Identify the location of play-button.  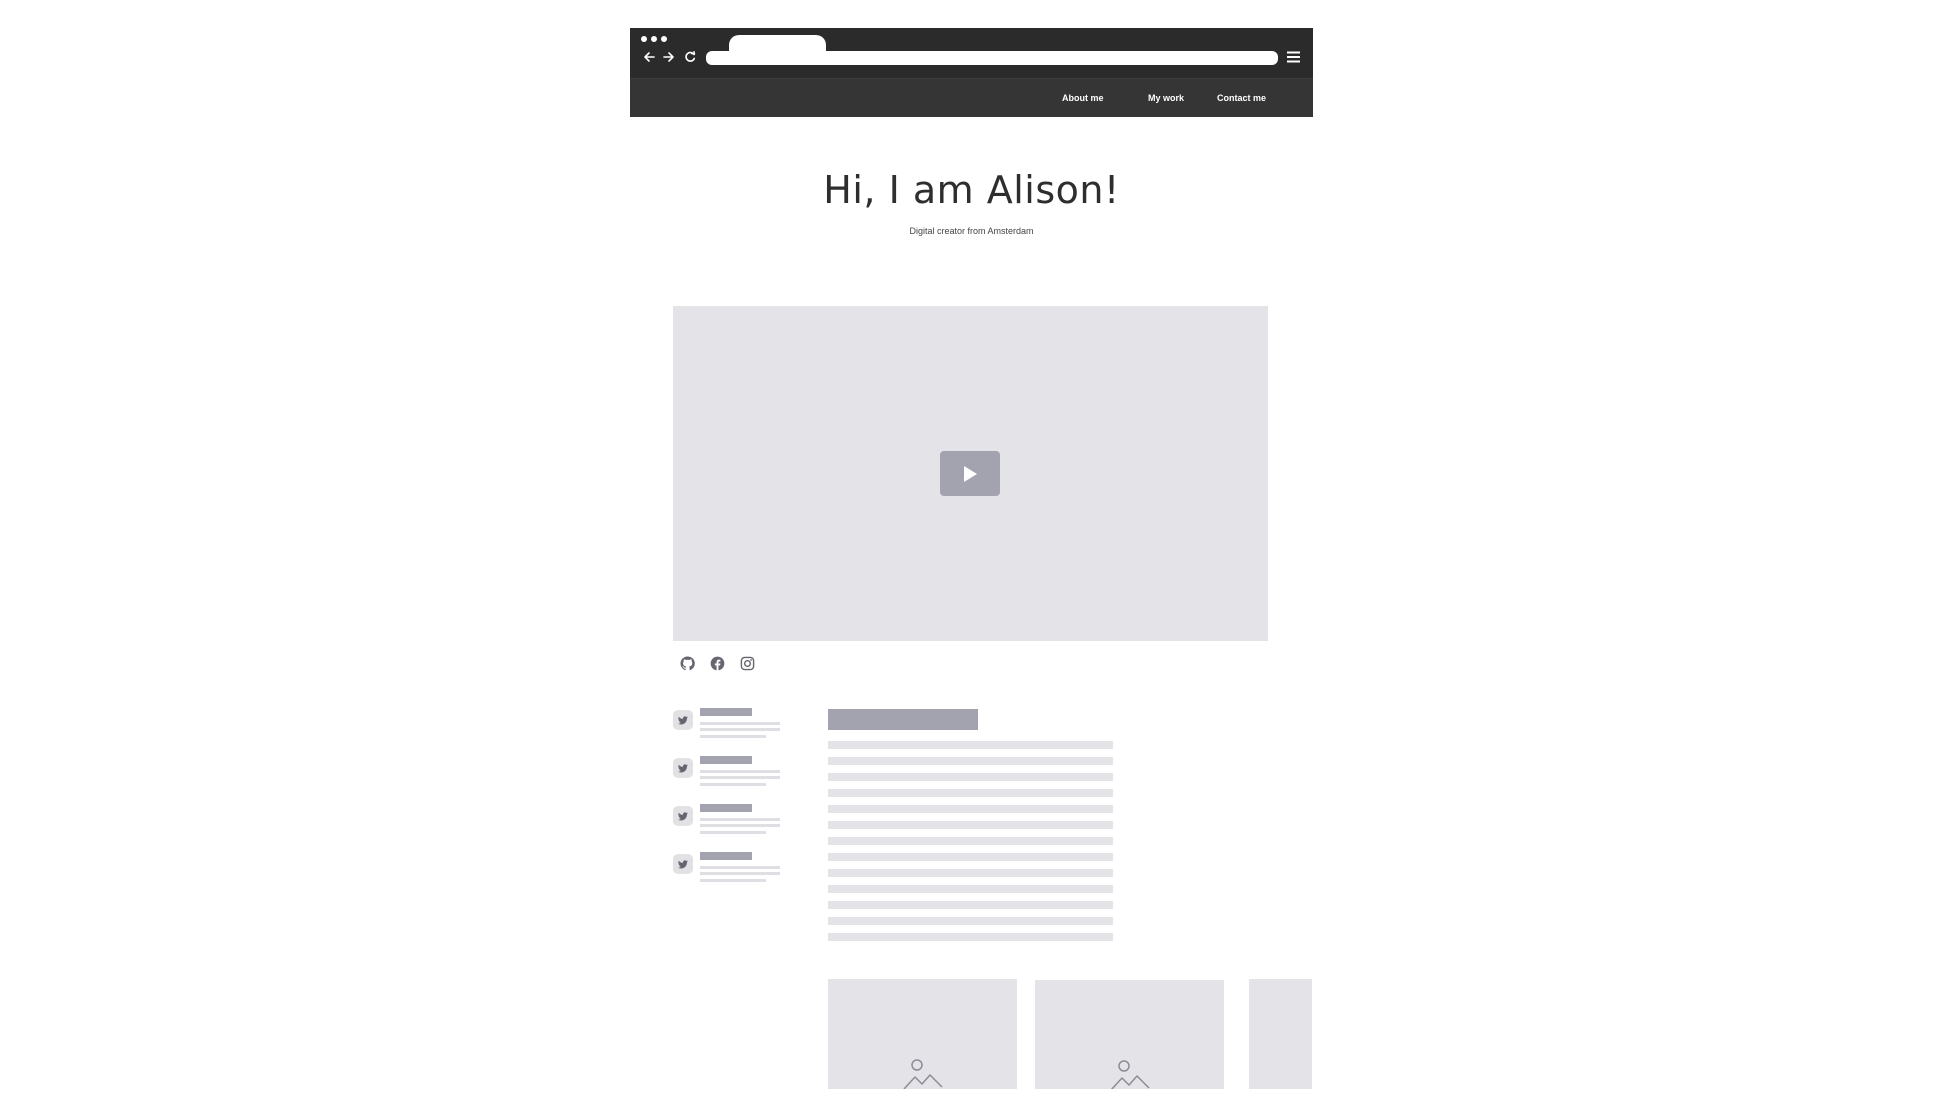
(970, 473).